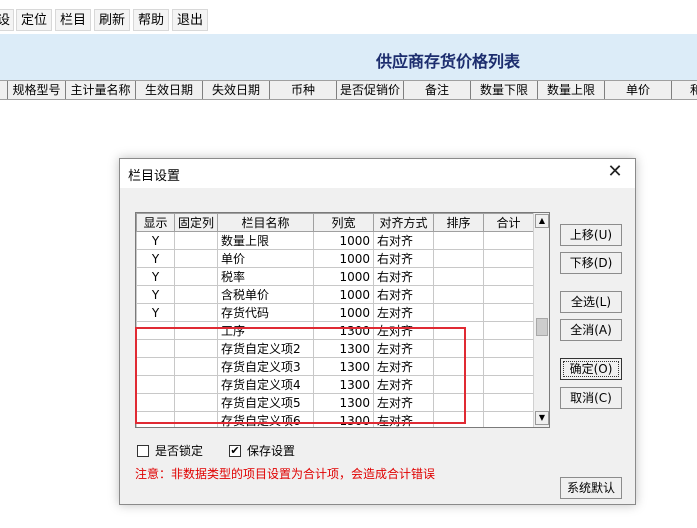 The width and height of the screenshot is (697, 528). Describe the element at coordinates (7, 20) in the screenshot. I see `toolbar-button-query: 设` at that location.